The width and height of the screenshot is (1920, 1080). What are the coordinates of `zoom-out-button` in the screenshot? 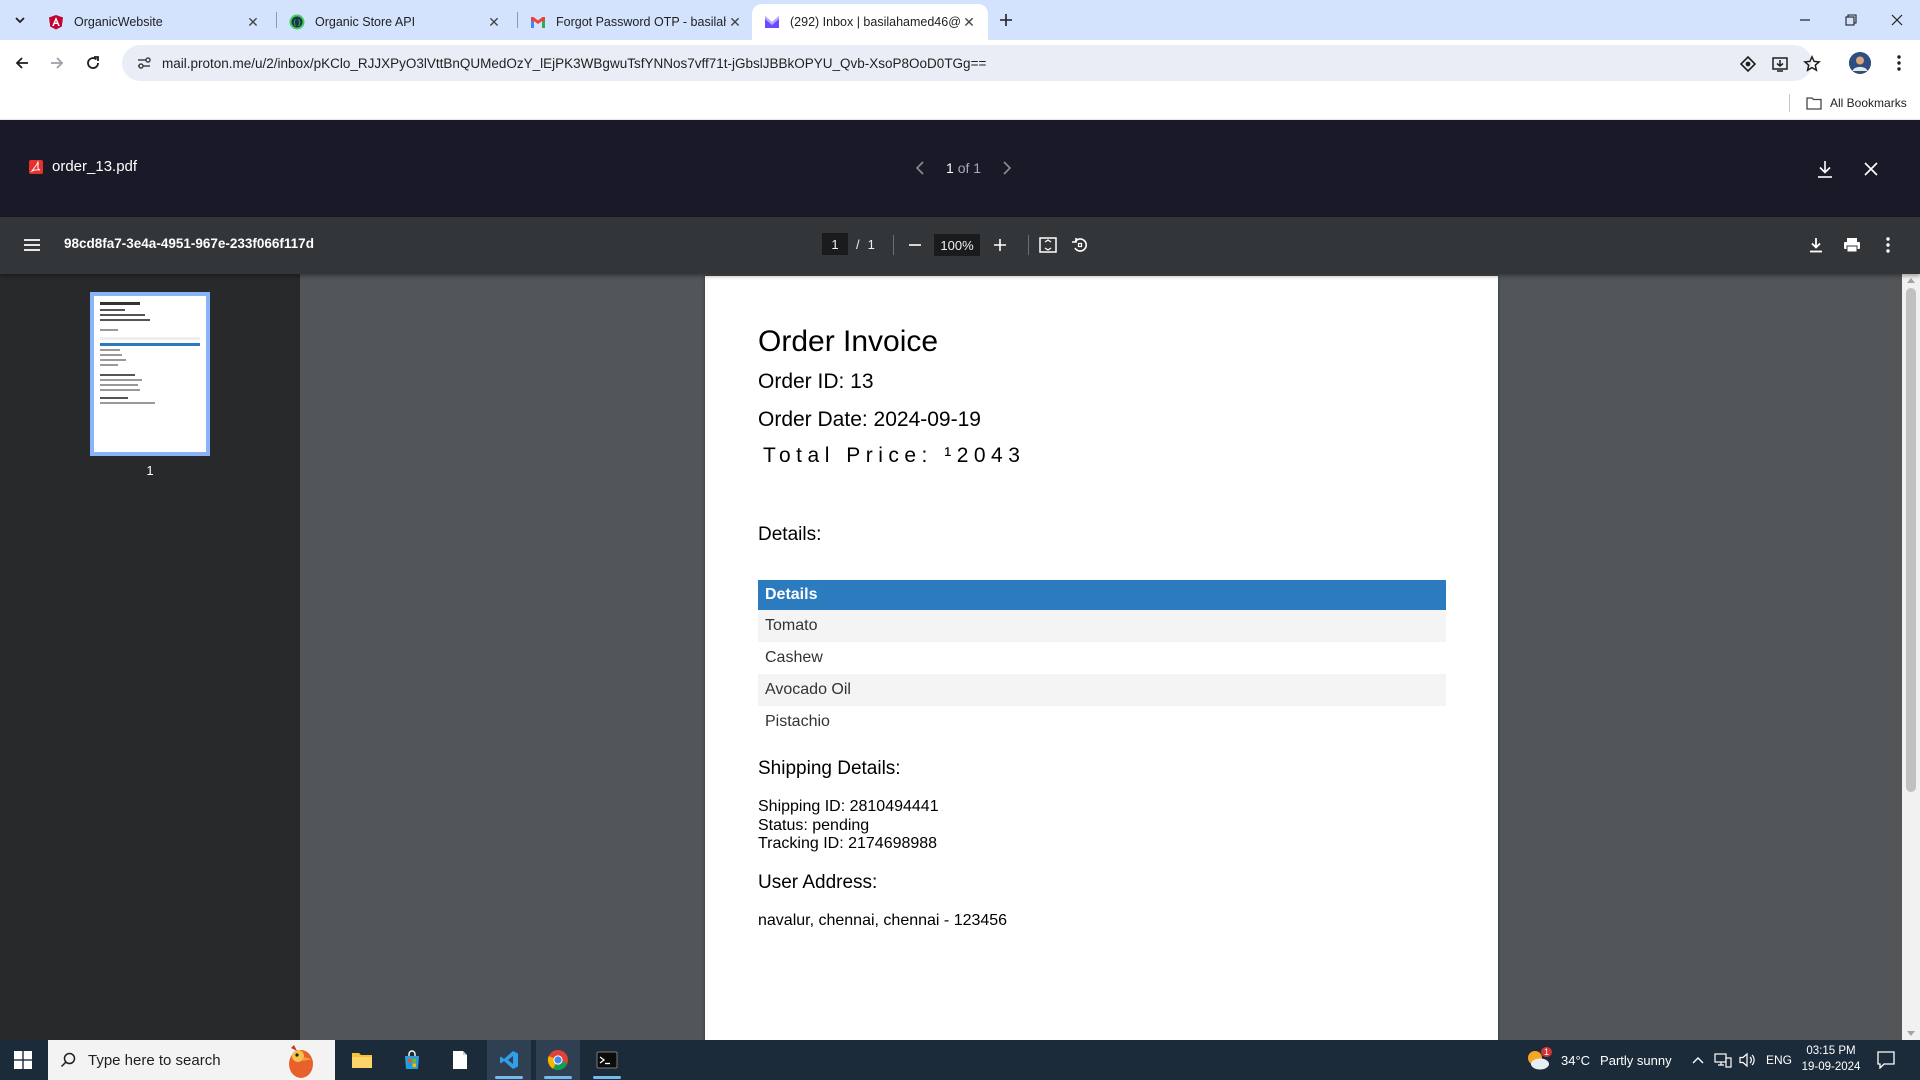 It's located at (915, 245).